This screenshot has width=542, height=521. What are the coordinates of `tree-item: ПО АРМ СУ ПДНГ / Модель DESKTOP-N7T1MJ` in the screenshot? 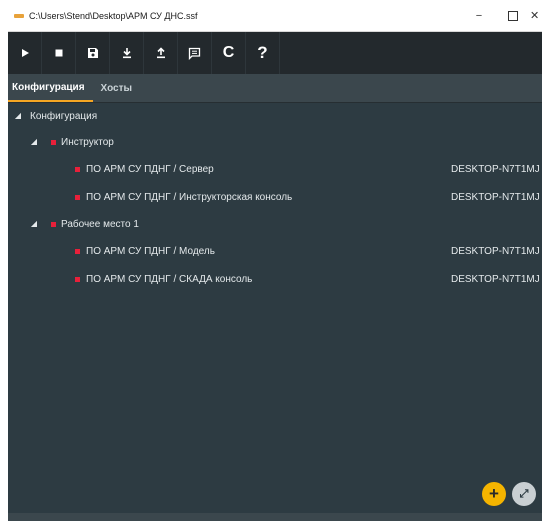 It's located at (275, 251).